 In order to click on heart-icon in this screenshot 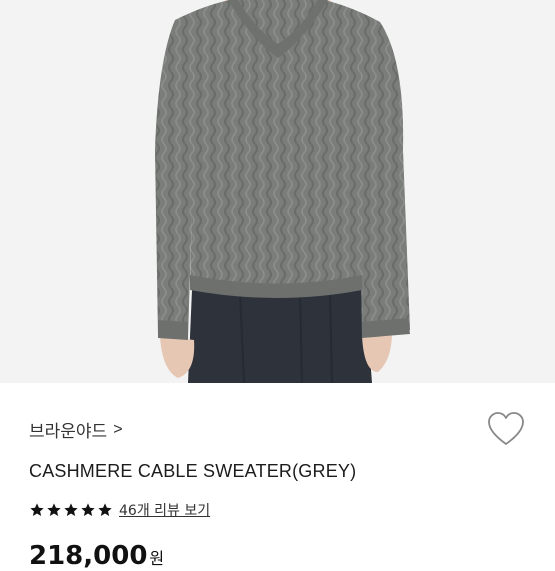, I will do `click(506, 429)`.